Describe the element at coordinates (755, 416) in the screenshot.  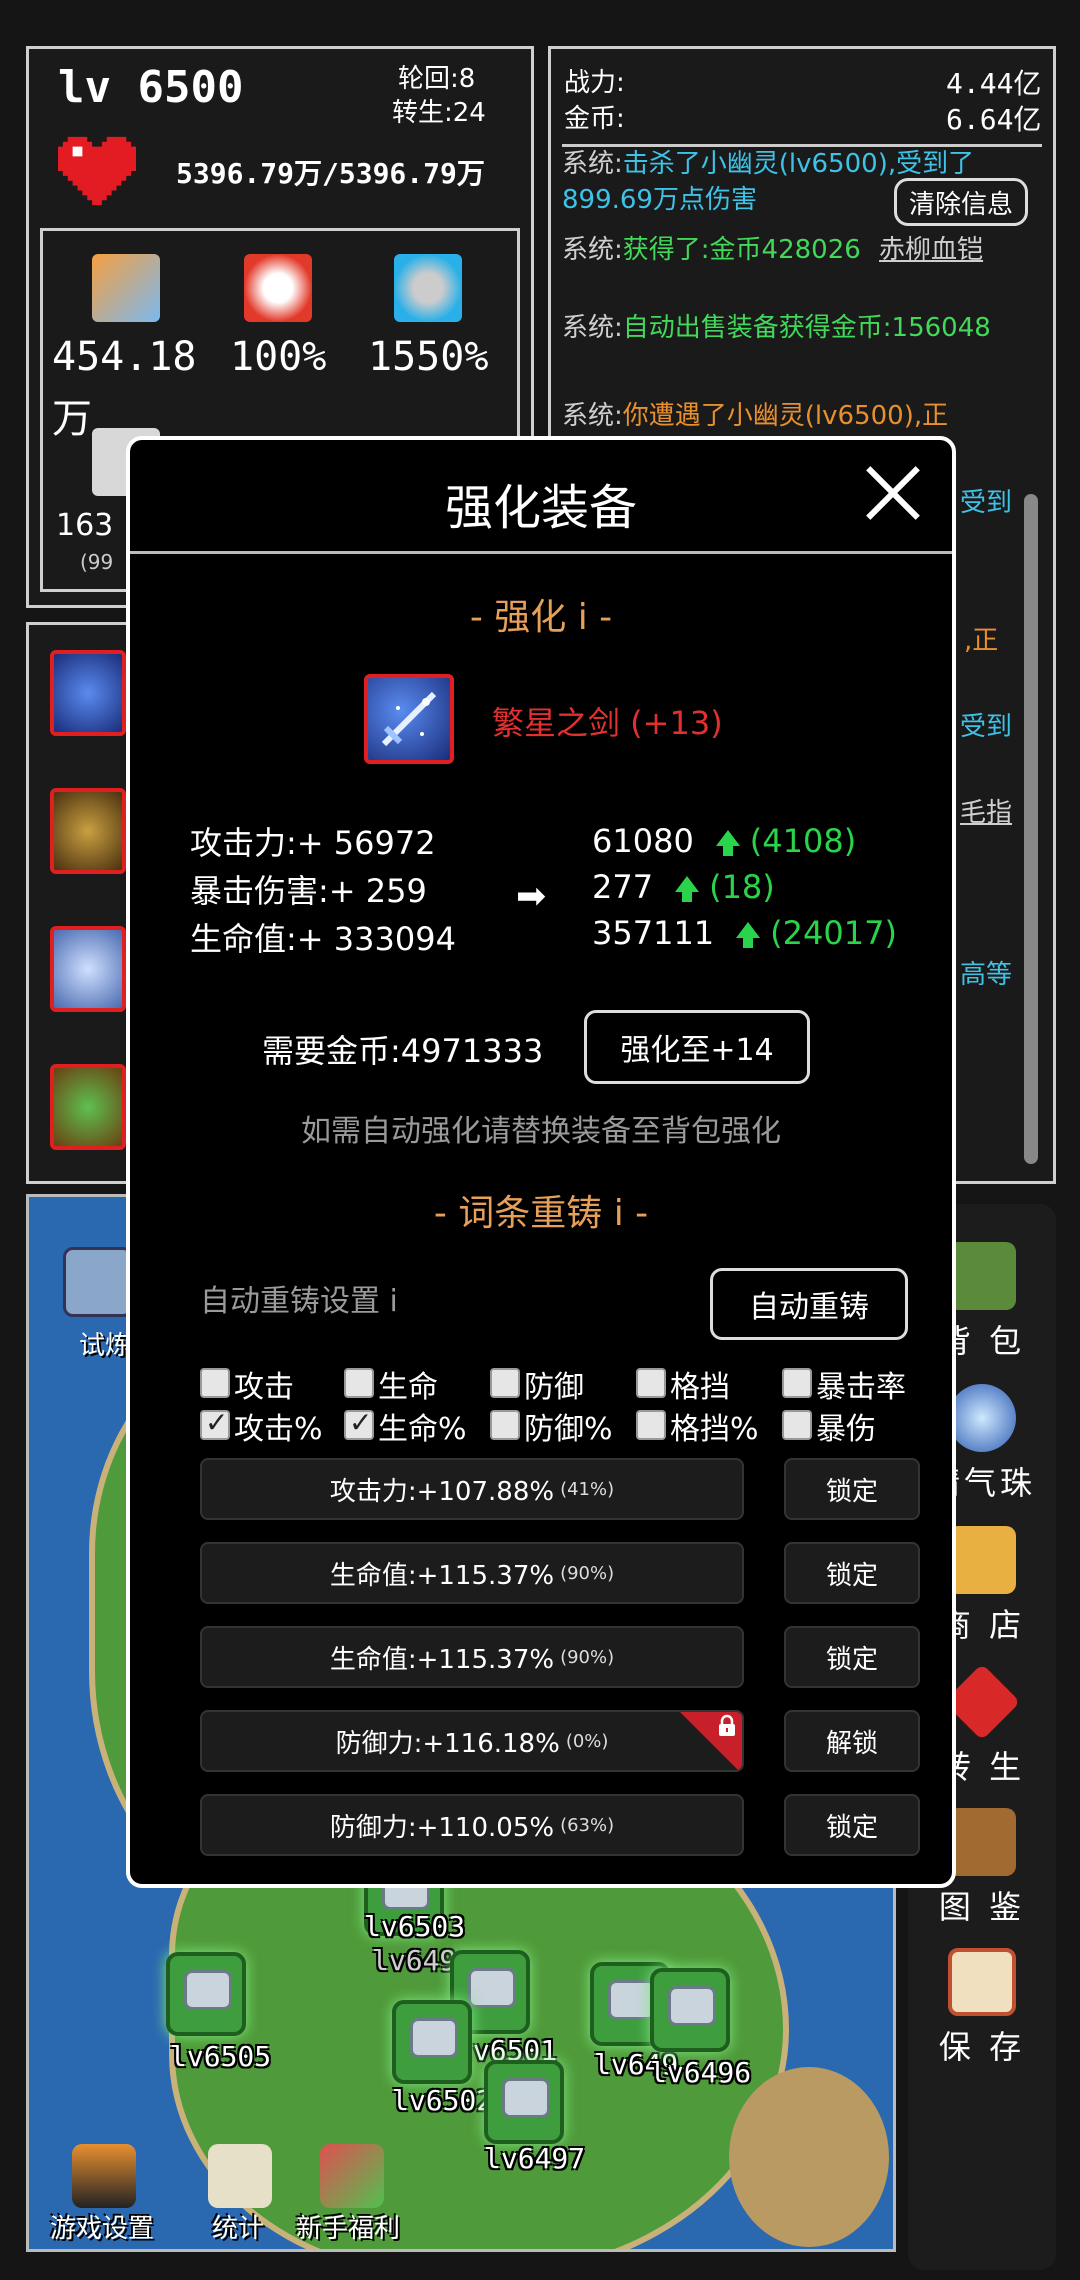
I see `log-entry: 系统:你遭遇了小幽灵(lv6500),正` at that location.